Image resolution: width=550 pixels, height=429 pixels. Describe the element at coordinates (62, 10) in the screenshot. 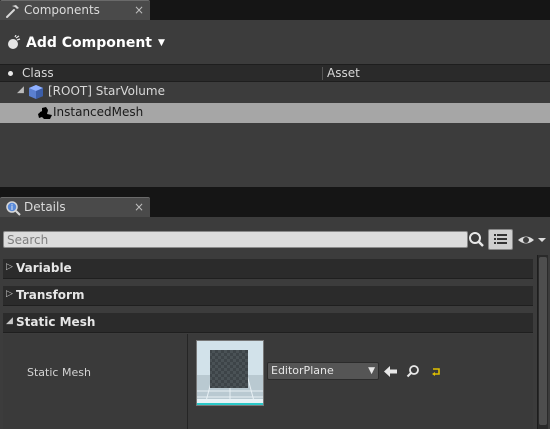

I see `components-tab-label: Components` at that location.